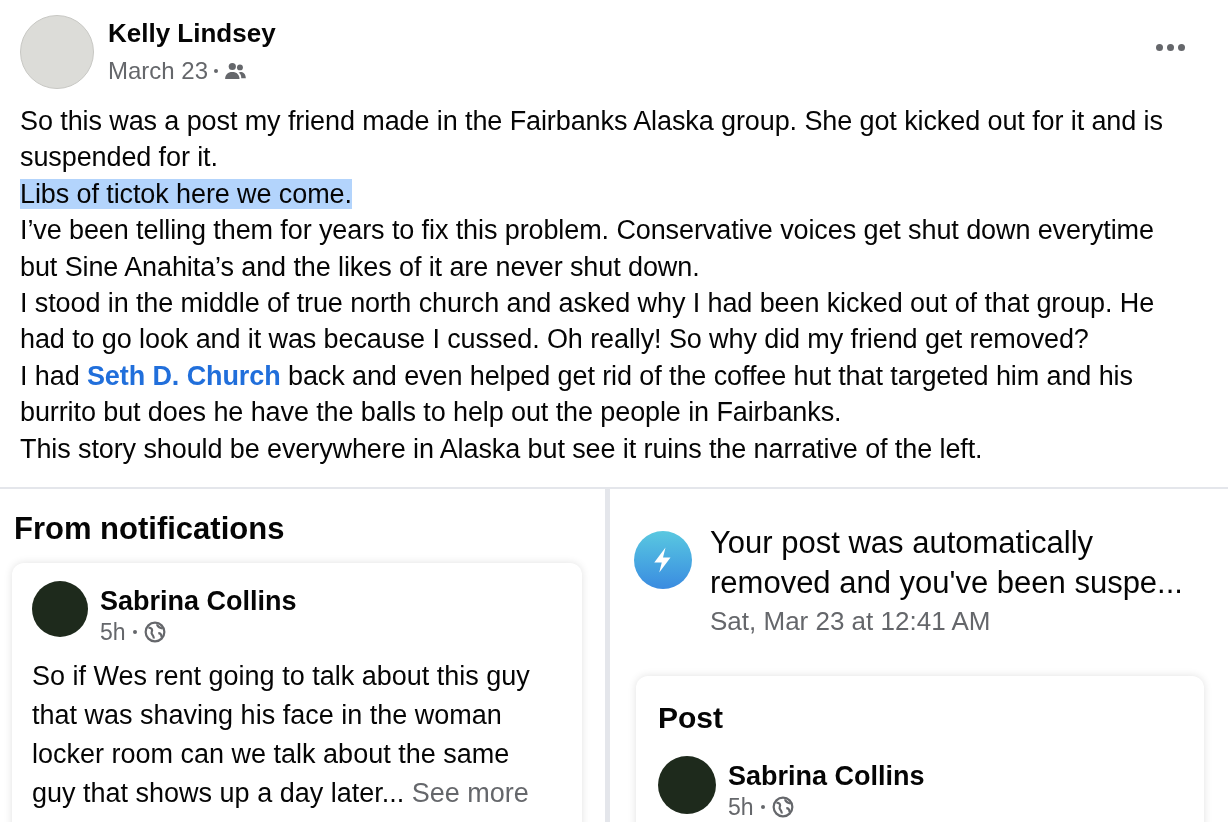 This screenshot has height=822, width=1228. What do you see at coordinates (663, 560) in the screenshot?
I see `lightning-icon` at bounding box center [663, 560].